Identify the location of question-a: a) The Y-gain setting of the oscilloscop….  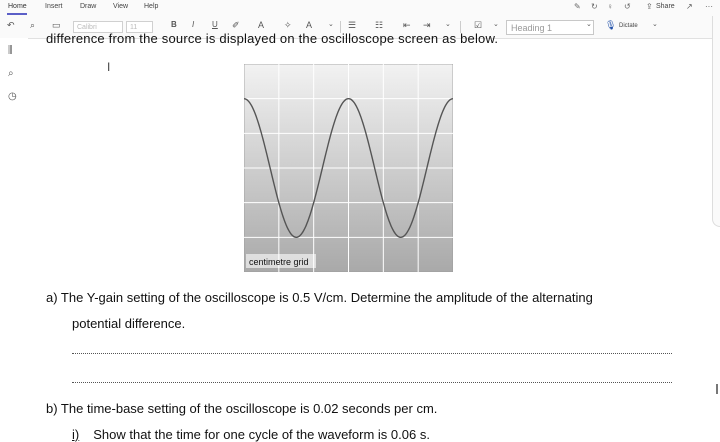
(319, 297).